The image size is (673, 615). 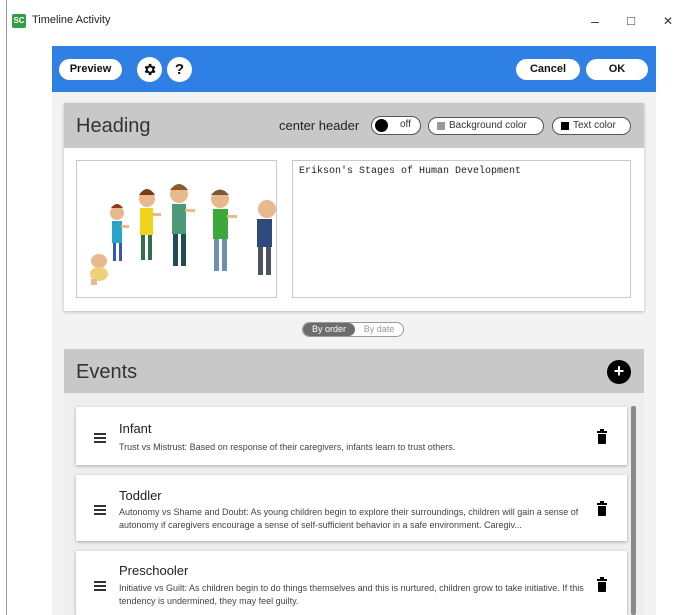 What do you see at coordinates (113, 126) in the screenshot?
I see `heading-title: Heading` at bounding box center [113, 126].